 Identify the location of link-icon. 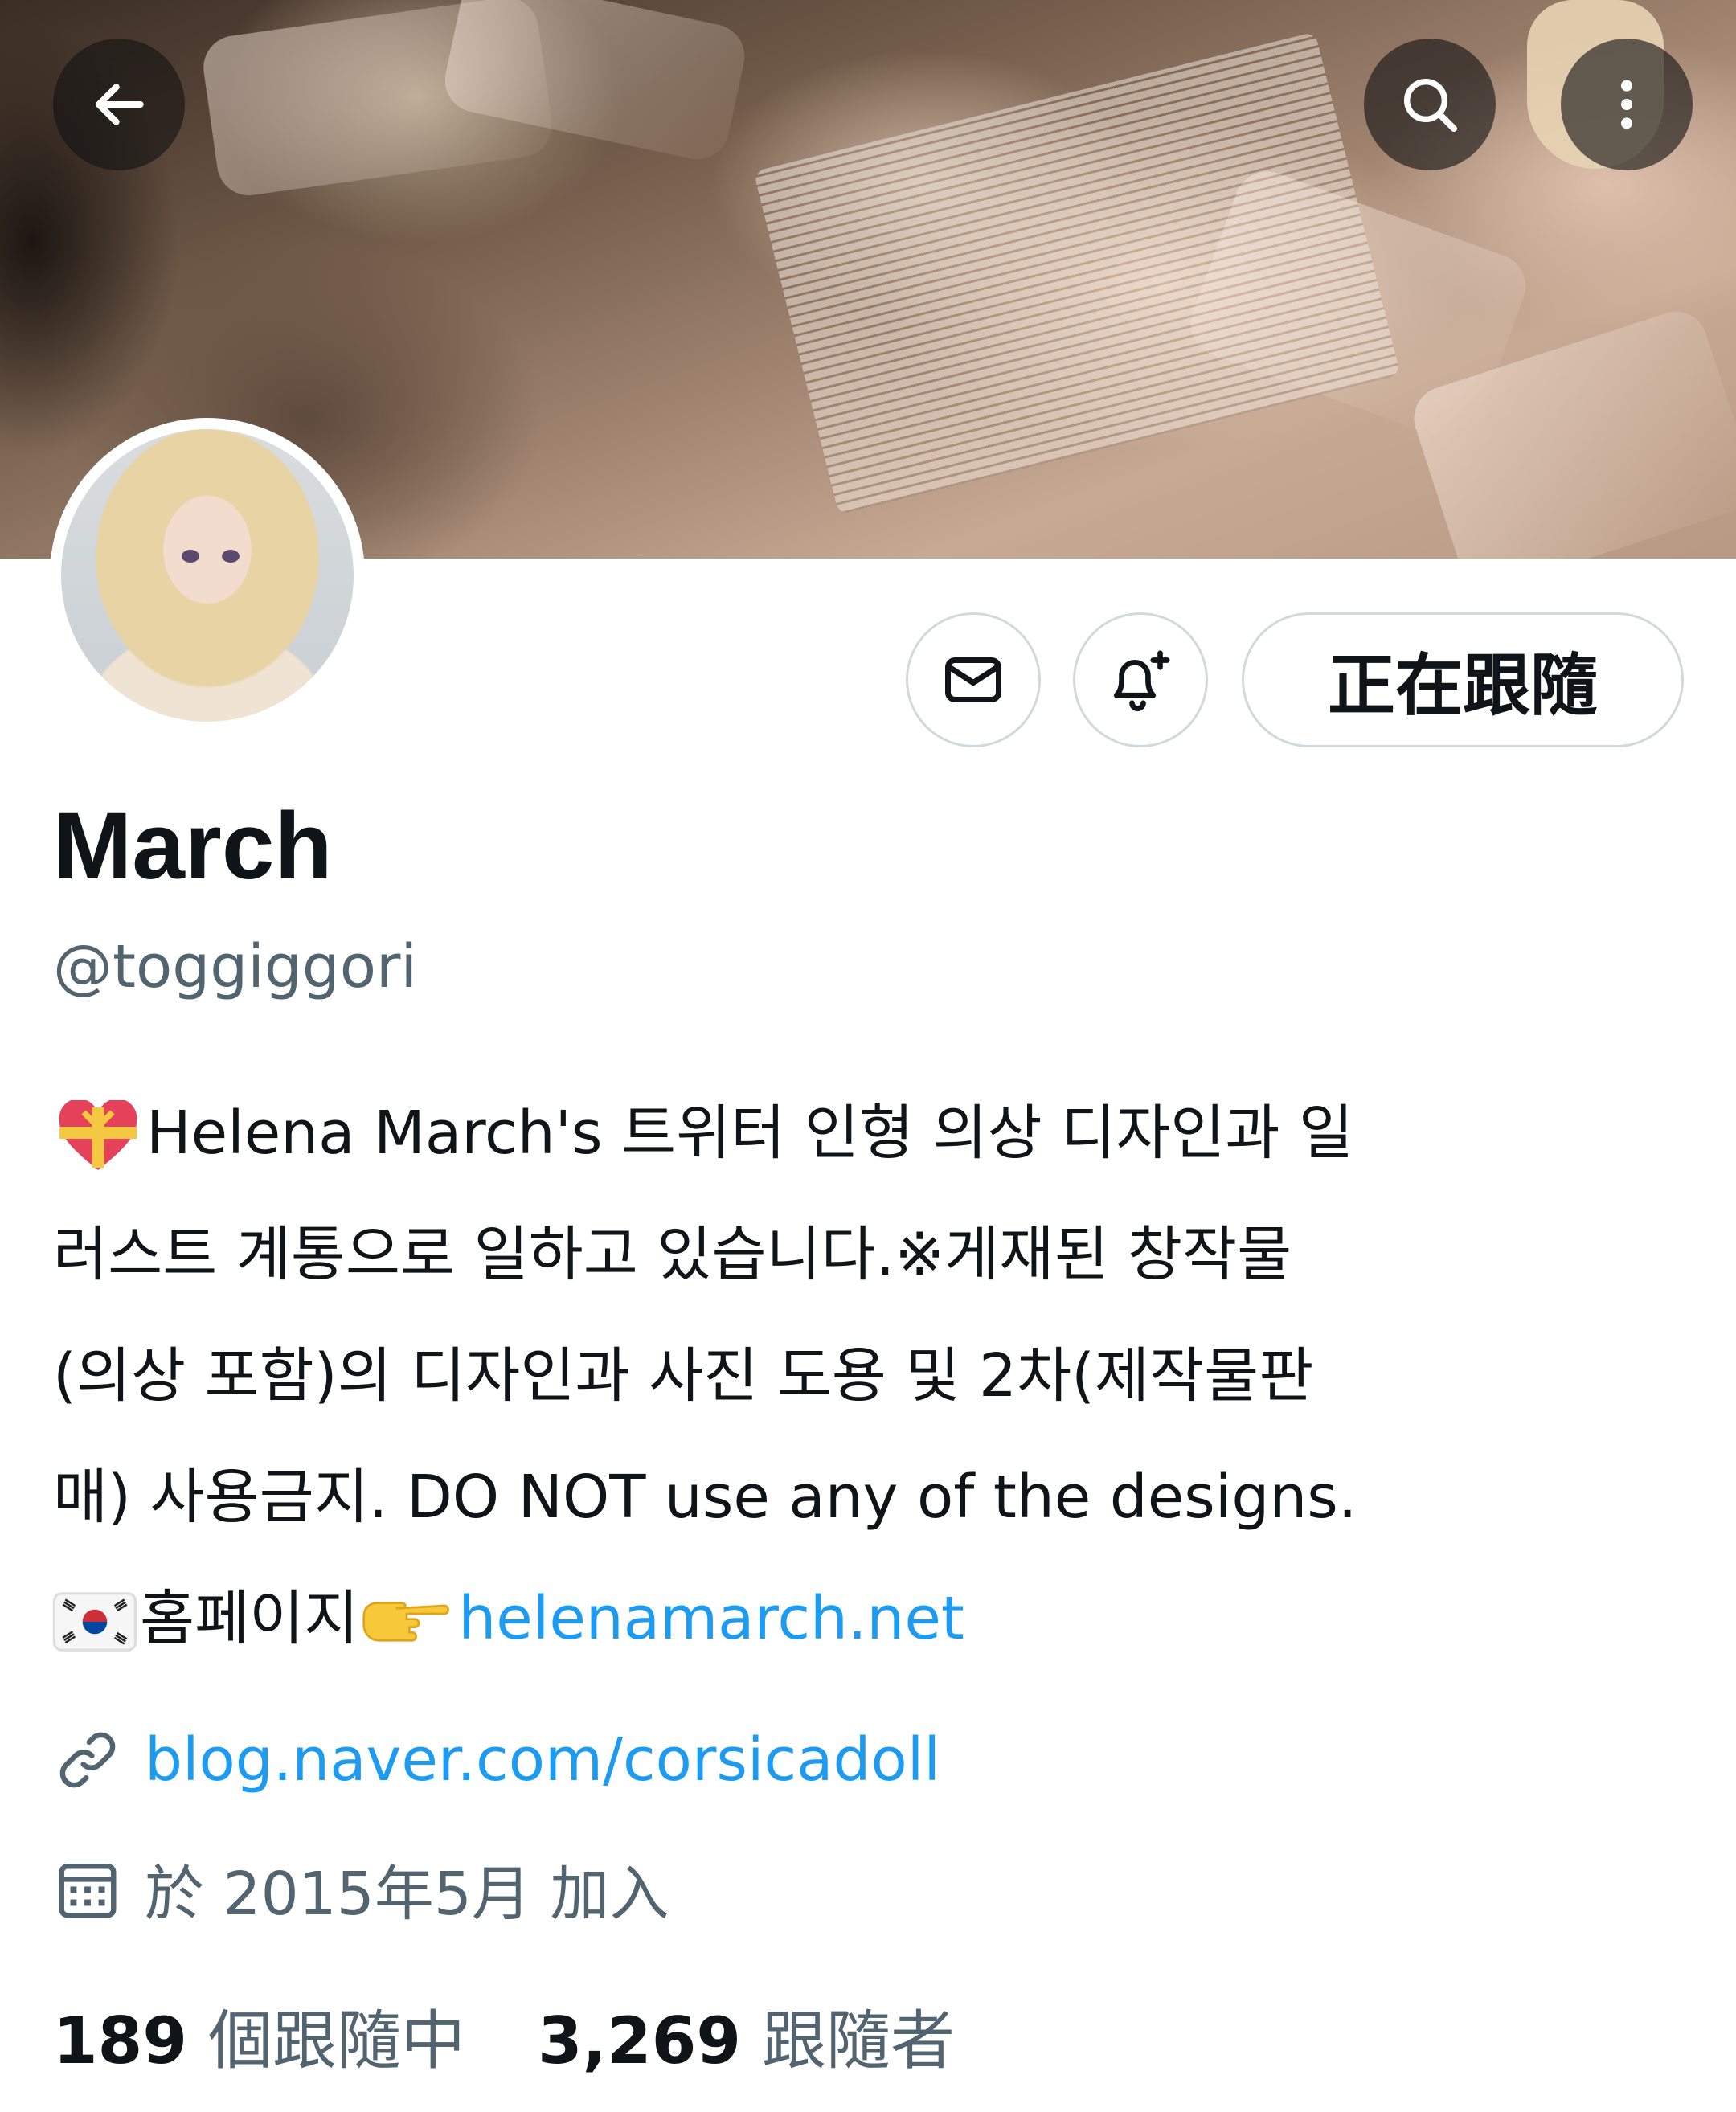
(87, 1760).